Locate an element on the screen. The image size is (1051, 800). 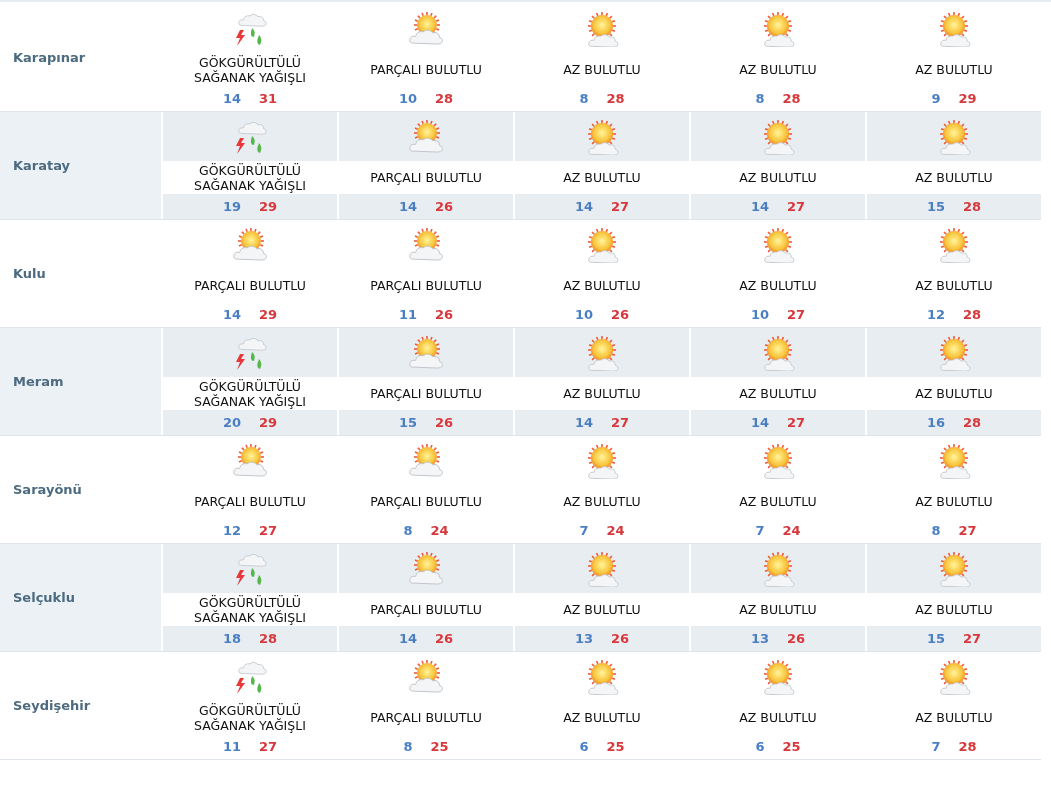
high-temperature: 31 is located at coordinates (268, 98).